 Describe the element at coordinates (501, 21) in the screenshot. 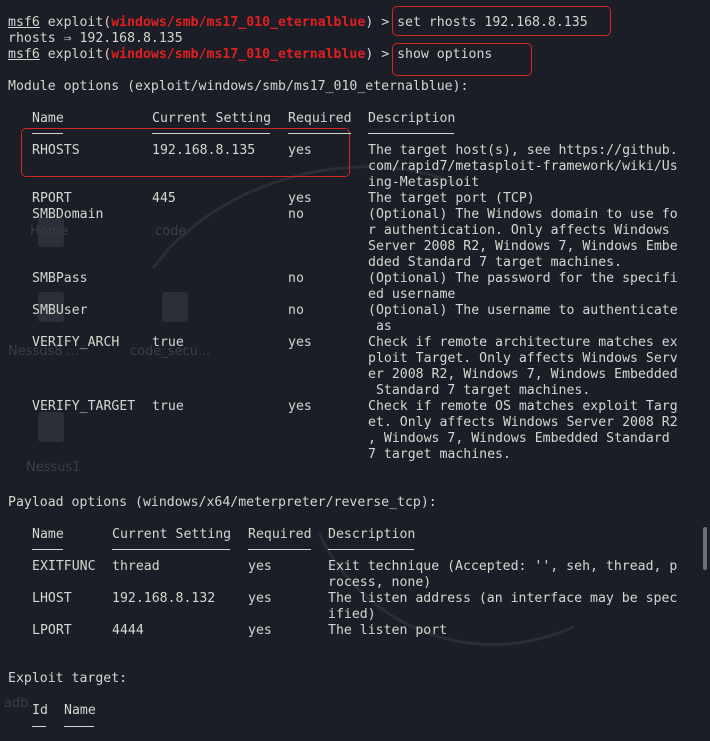

I see `highlight-box-set-command` at that location.